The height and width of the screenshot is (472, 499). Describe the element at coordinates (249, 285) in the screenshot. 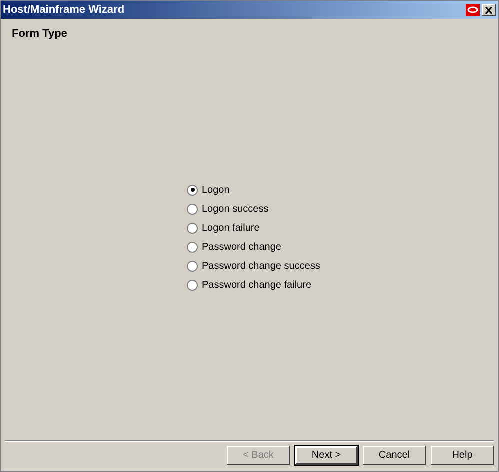

I see `radio-option: Password change failure` at that location.